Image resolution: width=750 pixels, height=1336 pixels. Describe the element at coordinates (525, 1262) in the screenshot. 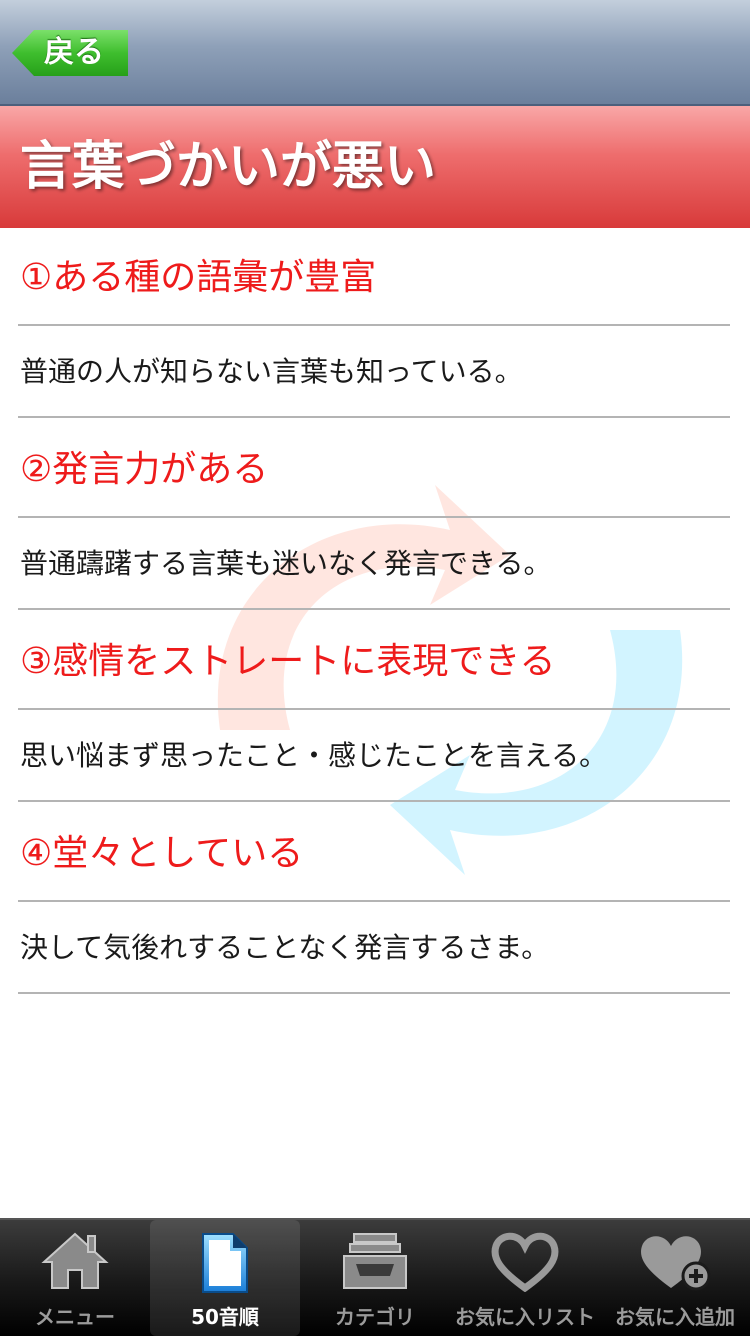

I see `heart-icon` at that location.